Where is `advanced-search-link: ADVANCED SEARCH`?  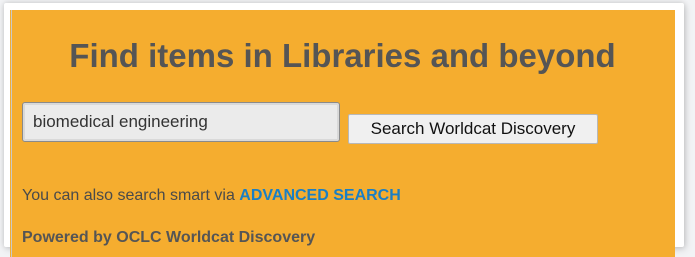
advanced-search-link: ADVANCED SEARCH is located at coordinates (320, 195).